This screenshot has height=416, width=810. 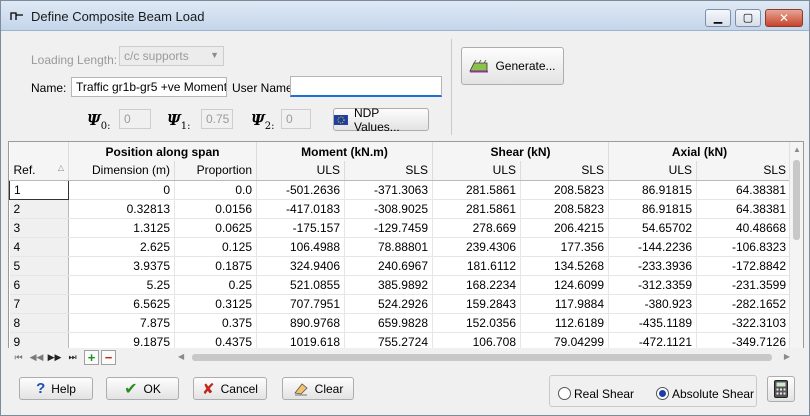 I want to click on table-cell: 208.5823, so click(x=564, y=209).